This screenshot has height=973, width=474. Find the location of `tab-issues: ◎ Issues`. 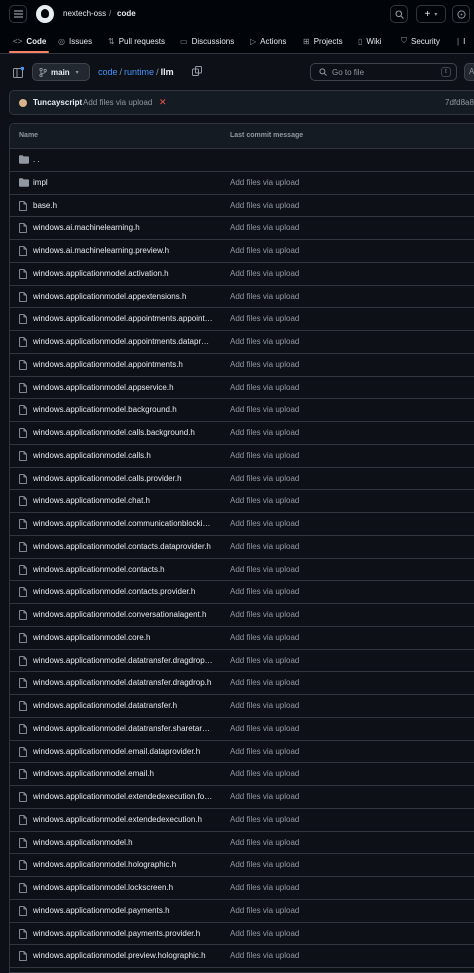

tab-issues: ◎ Issues is located at coordinates (75, 41).